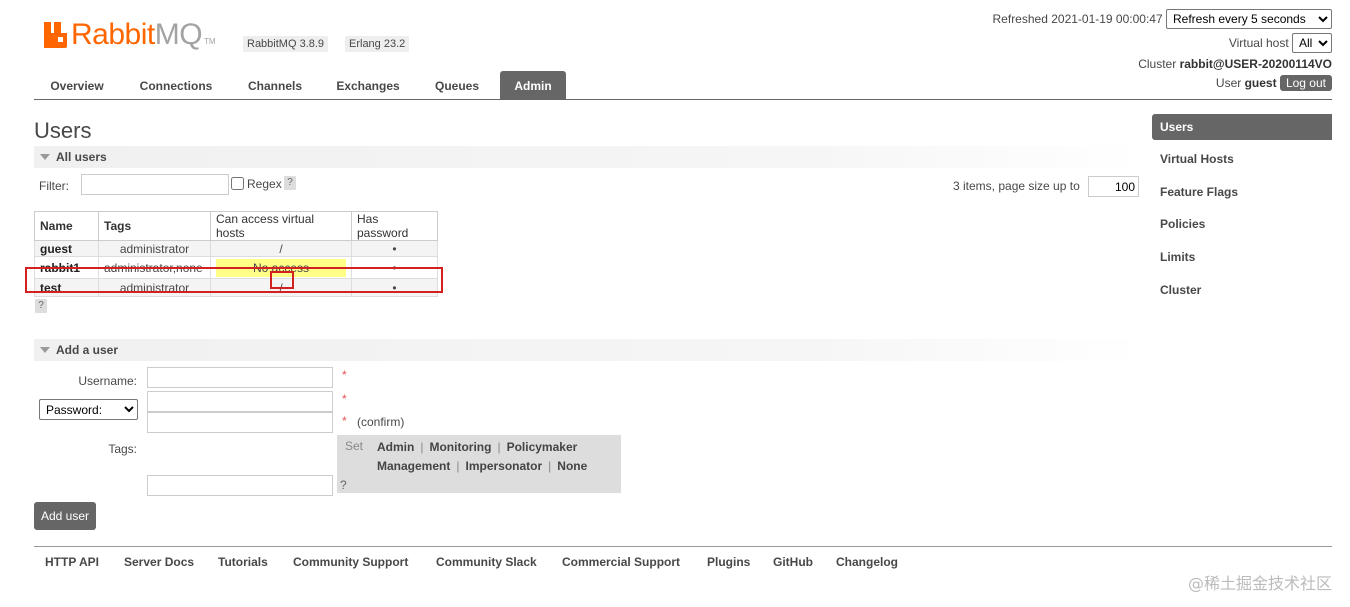  What do you see at coordinates (1242, 224) in the screenshot?
I see `sidebar-item-policies: Policies` at bounding box center [1242, 224].